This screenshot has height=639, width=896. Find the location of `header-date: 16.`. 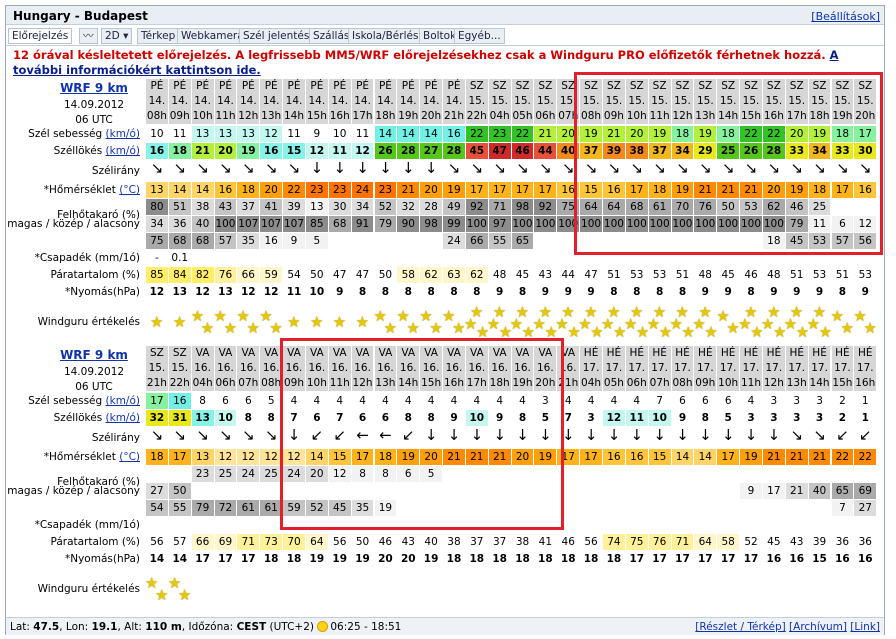

header-date: 16. is located at coordinates (568, 368).